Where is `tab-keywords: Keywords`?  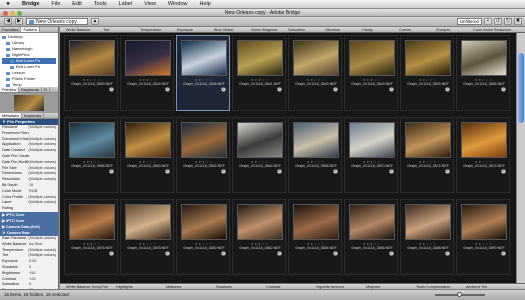 tab-keywords: Keywords is located at coordinates (33, 115).